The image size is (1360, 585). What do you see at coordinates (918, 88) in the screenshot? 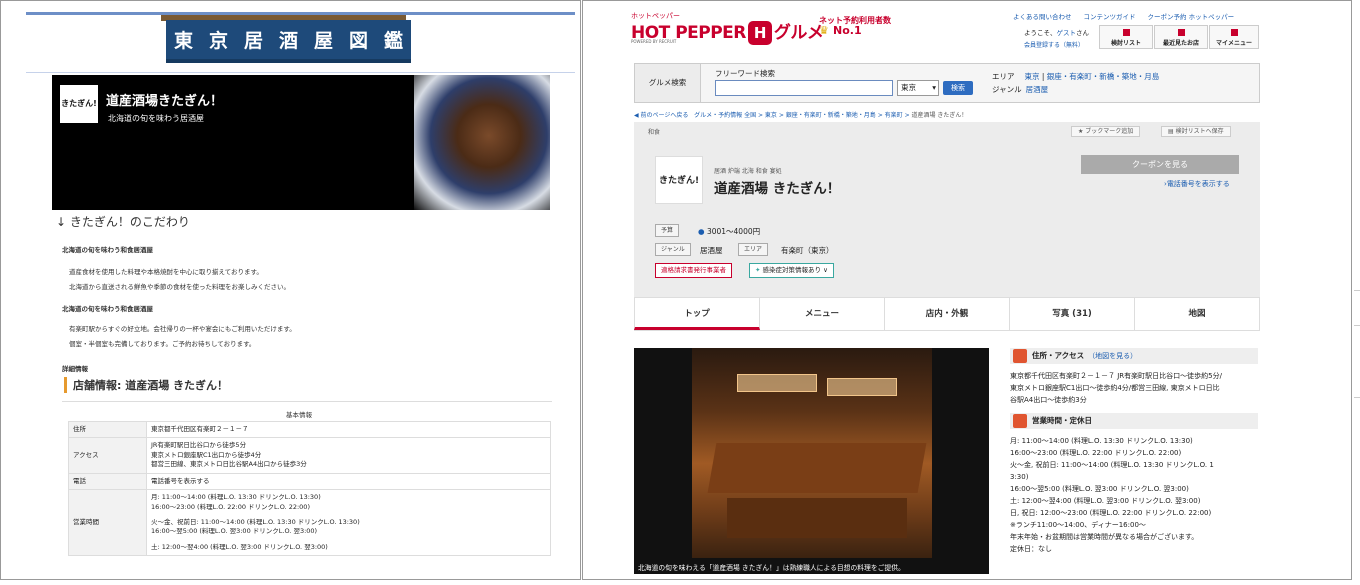
I see `prefecture-select: 東京 ▾` at bounding box center [918, 88].